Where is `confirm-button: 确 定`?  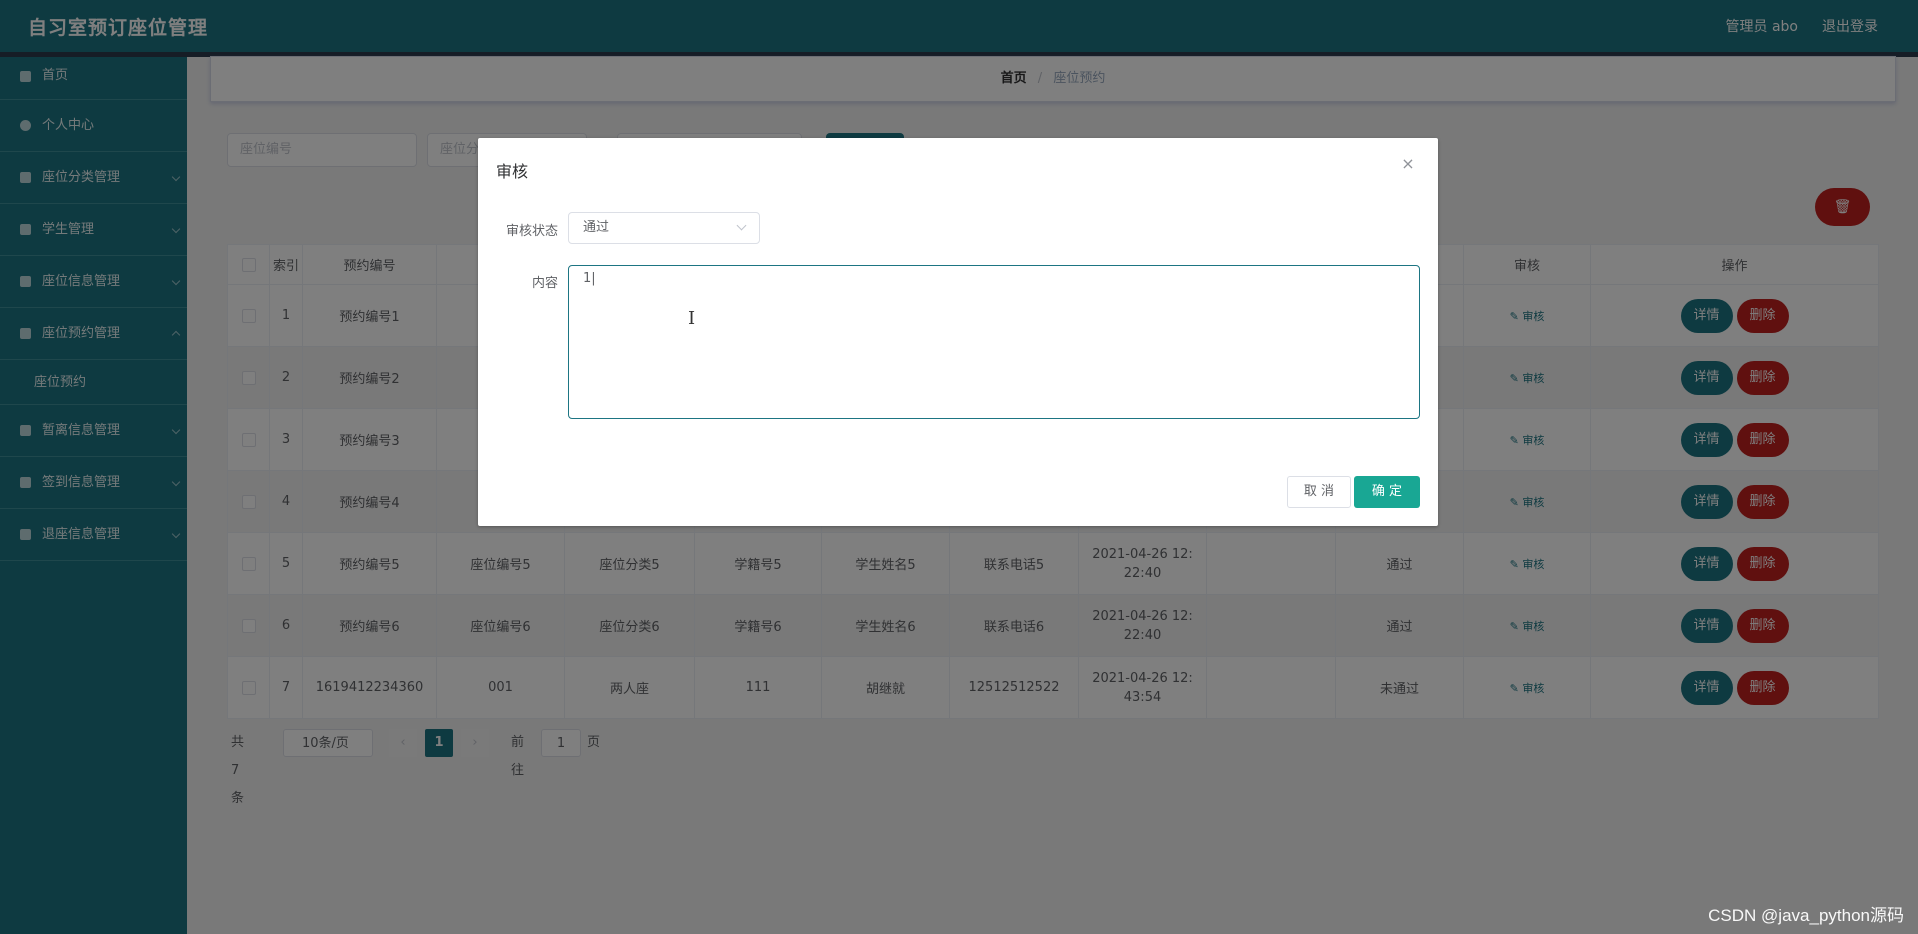 confirm-button: 确 定 is located at coordinates (1387, 492).